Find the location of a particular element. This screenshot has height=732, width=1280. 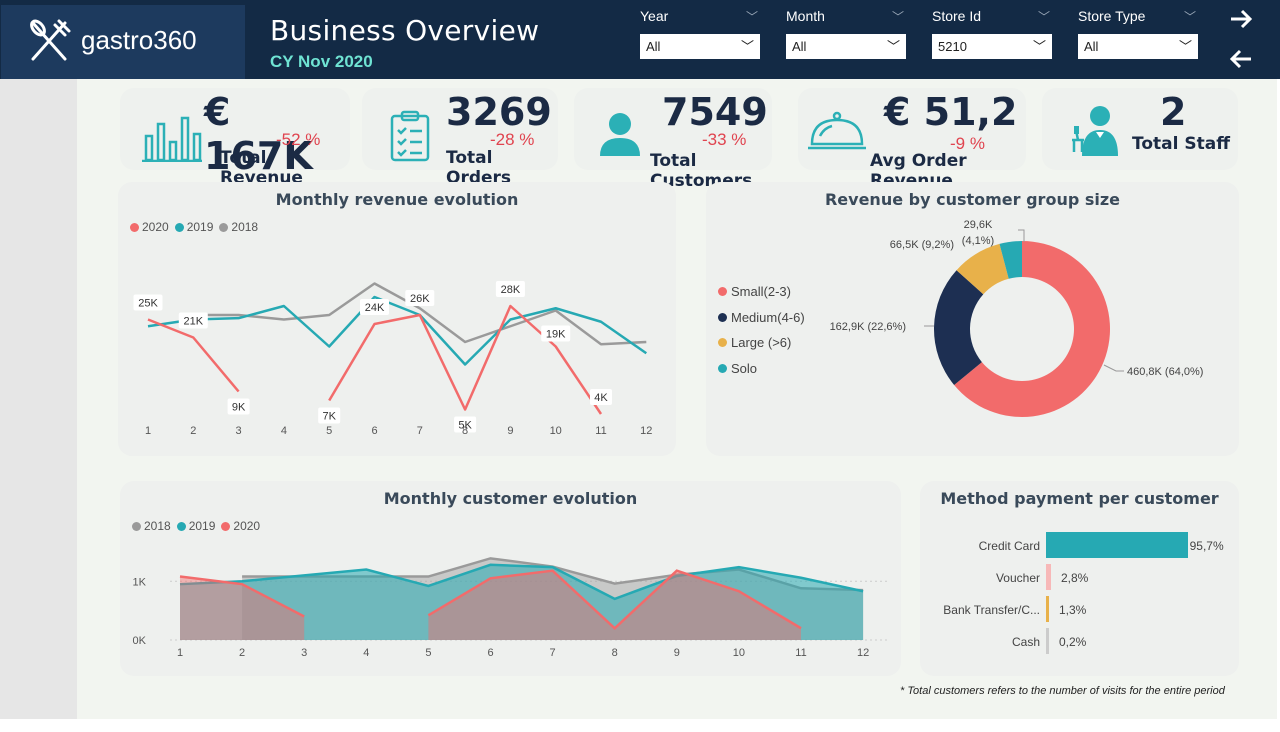

y-tick-label: 0K is located at coordinates (140, 641).